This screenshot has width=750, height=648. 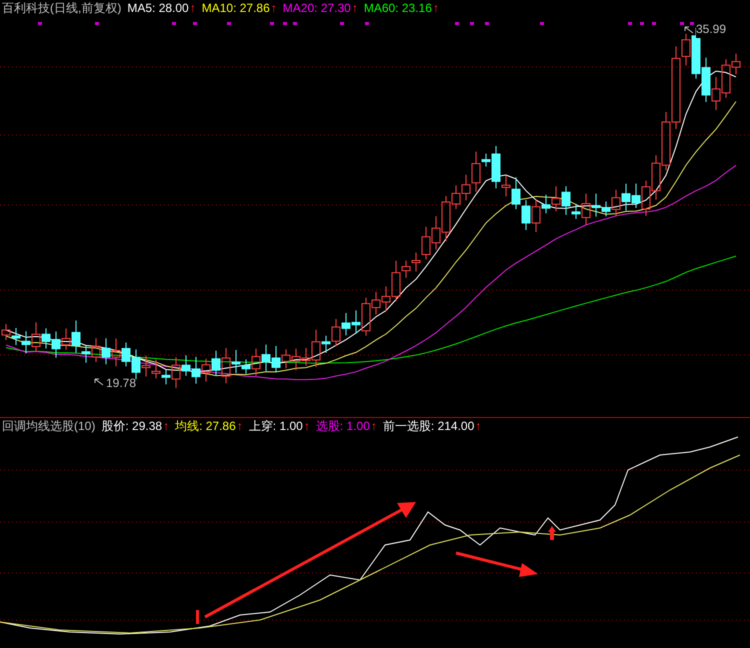 What do you see at coordinates (275, 426) in the screenshot?
I see `indicator-reading: 上穿: 1.00` at bounding box center [275, 426].